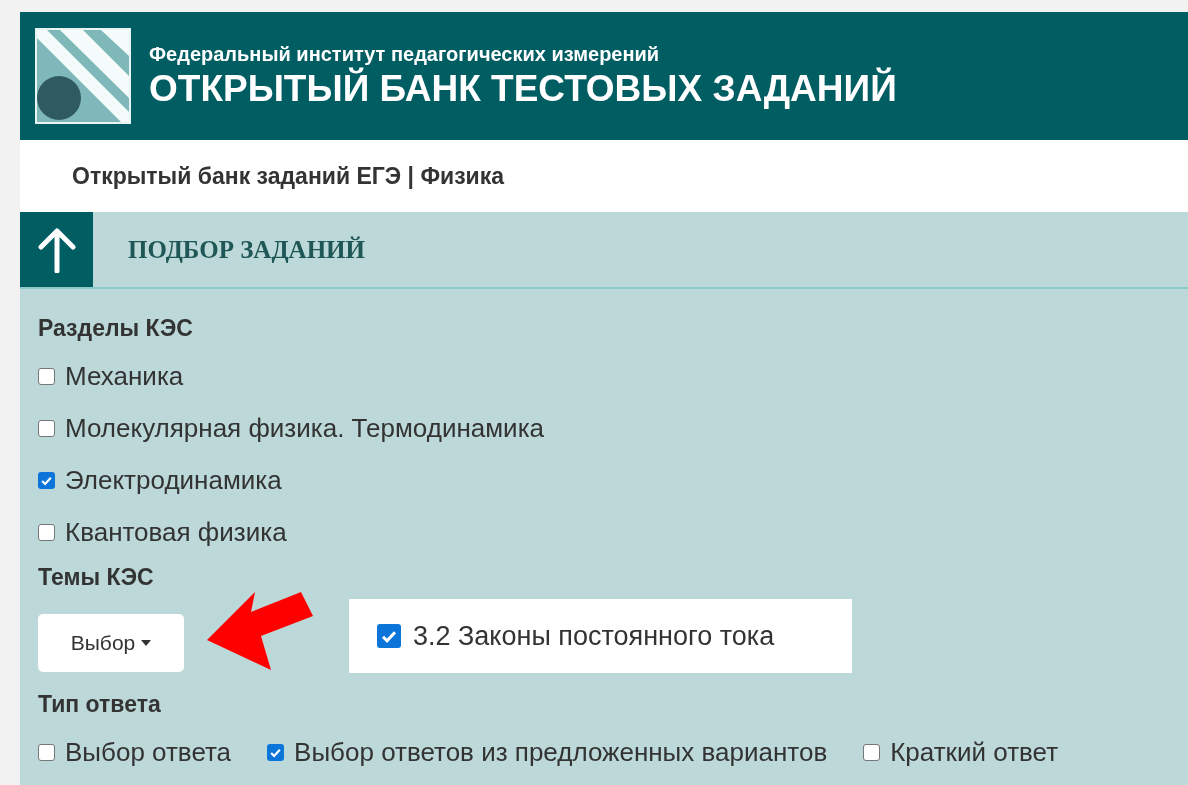 This screenshot has width=1188, height=785. I want to click on checkbox-option: Выбор ответа, so click(135, 752).